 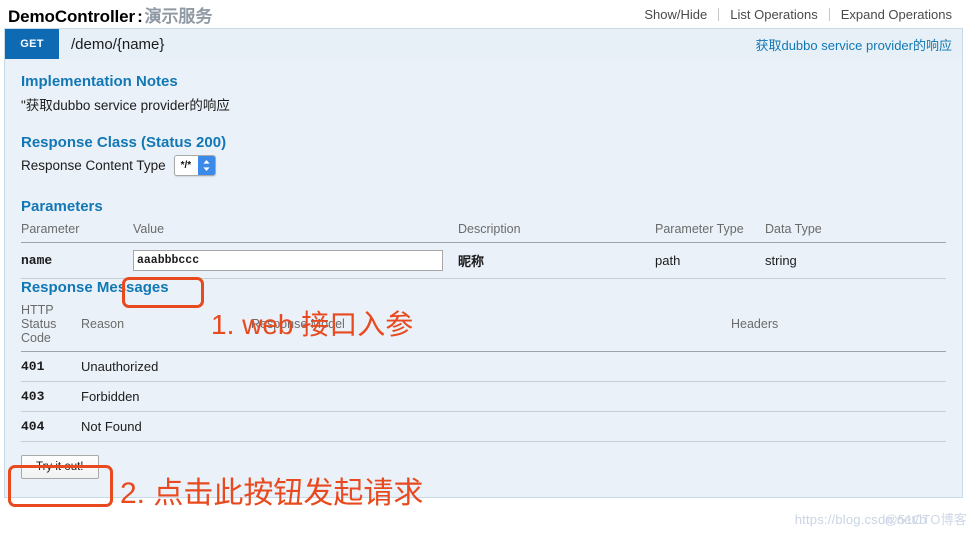 What do you see at coordinates (186, 165) in the screenshot?
I see `response-content-type-value: */*` at bounding box center [186, 165].